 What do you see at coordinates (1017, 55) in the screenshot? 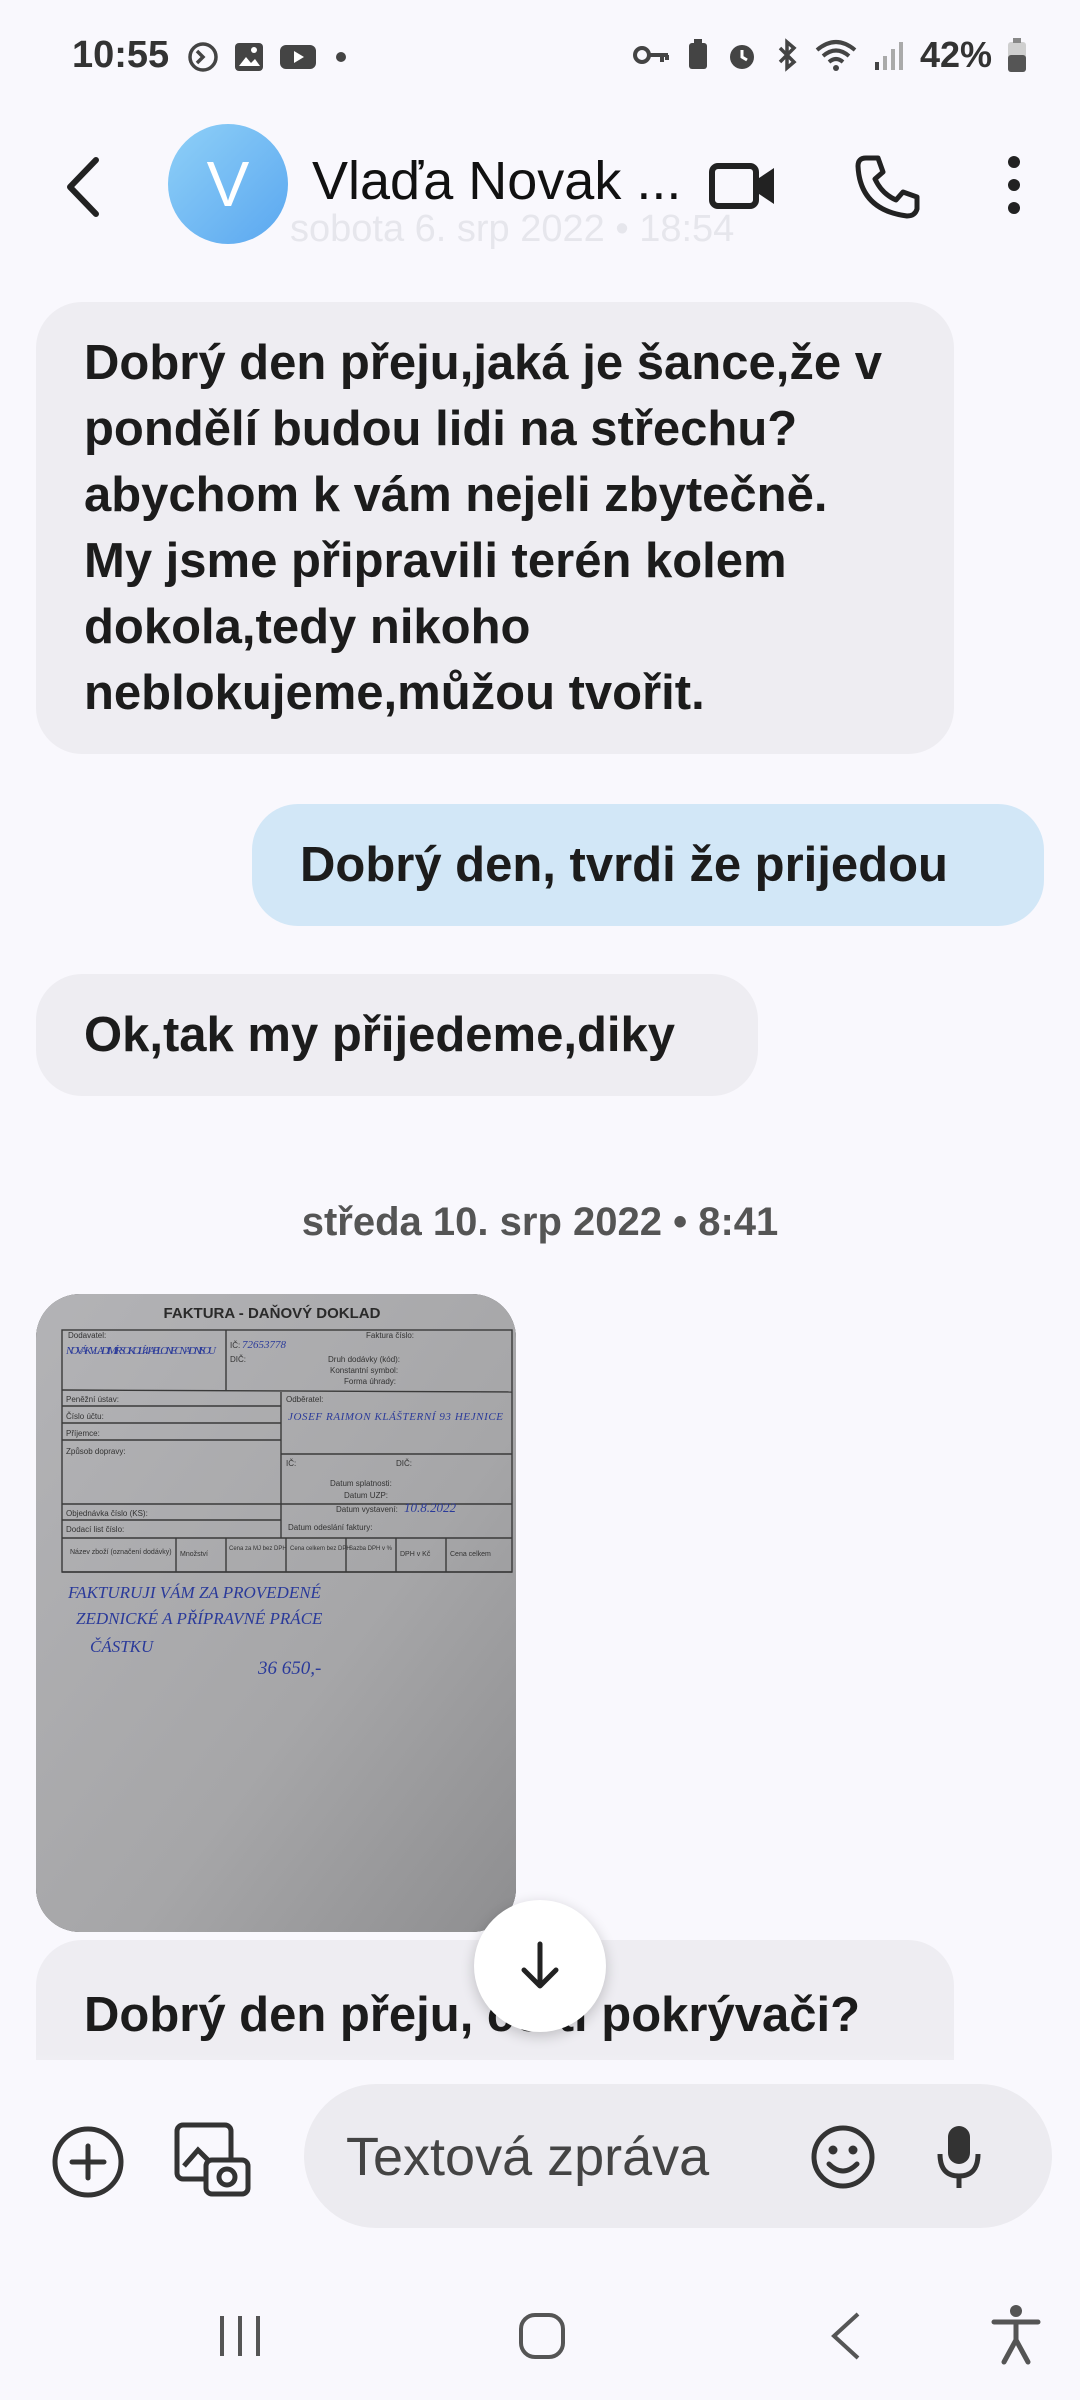
I see `battery-charging-icon` at bounding box center [1017, 55].